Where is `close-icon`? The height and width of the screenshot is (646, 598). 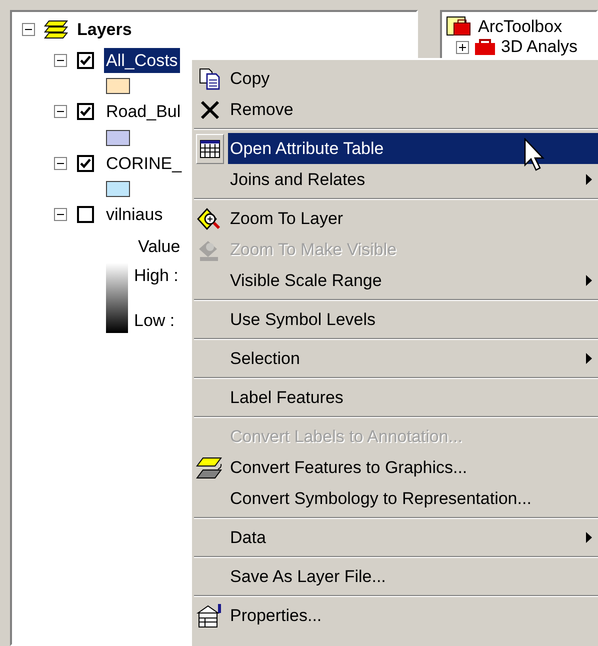 close-icon is located at coordinates (210, 110).